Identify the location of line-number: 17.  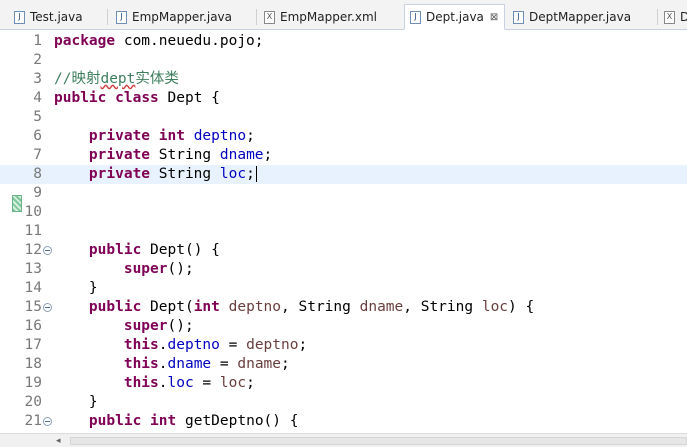
(33, 345).